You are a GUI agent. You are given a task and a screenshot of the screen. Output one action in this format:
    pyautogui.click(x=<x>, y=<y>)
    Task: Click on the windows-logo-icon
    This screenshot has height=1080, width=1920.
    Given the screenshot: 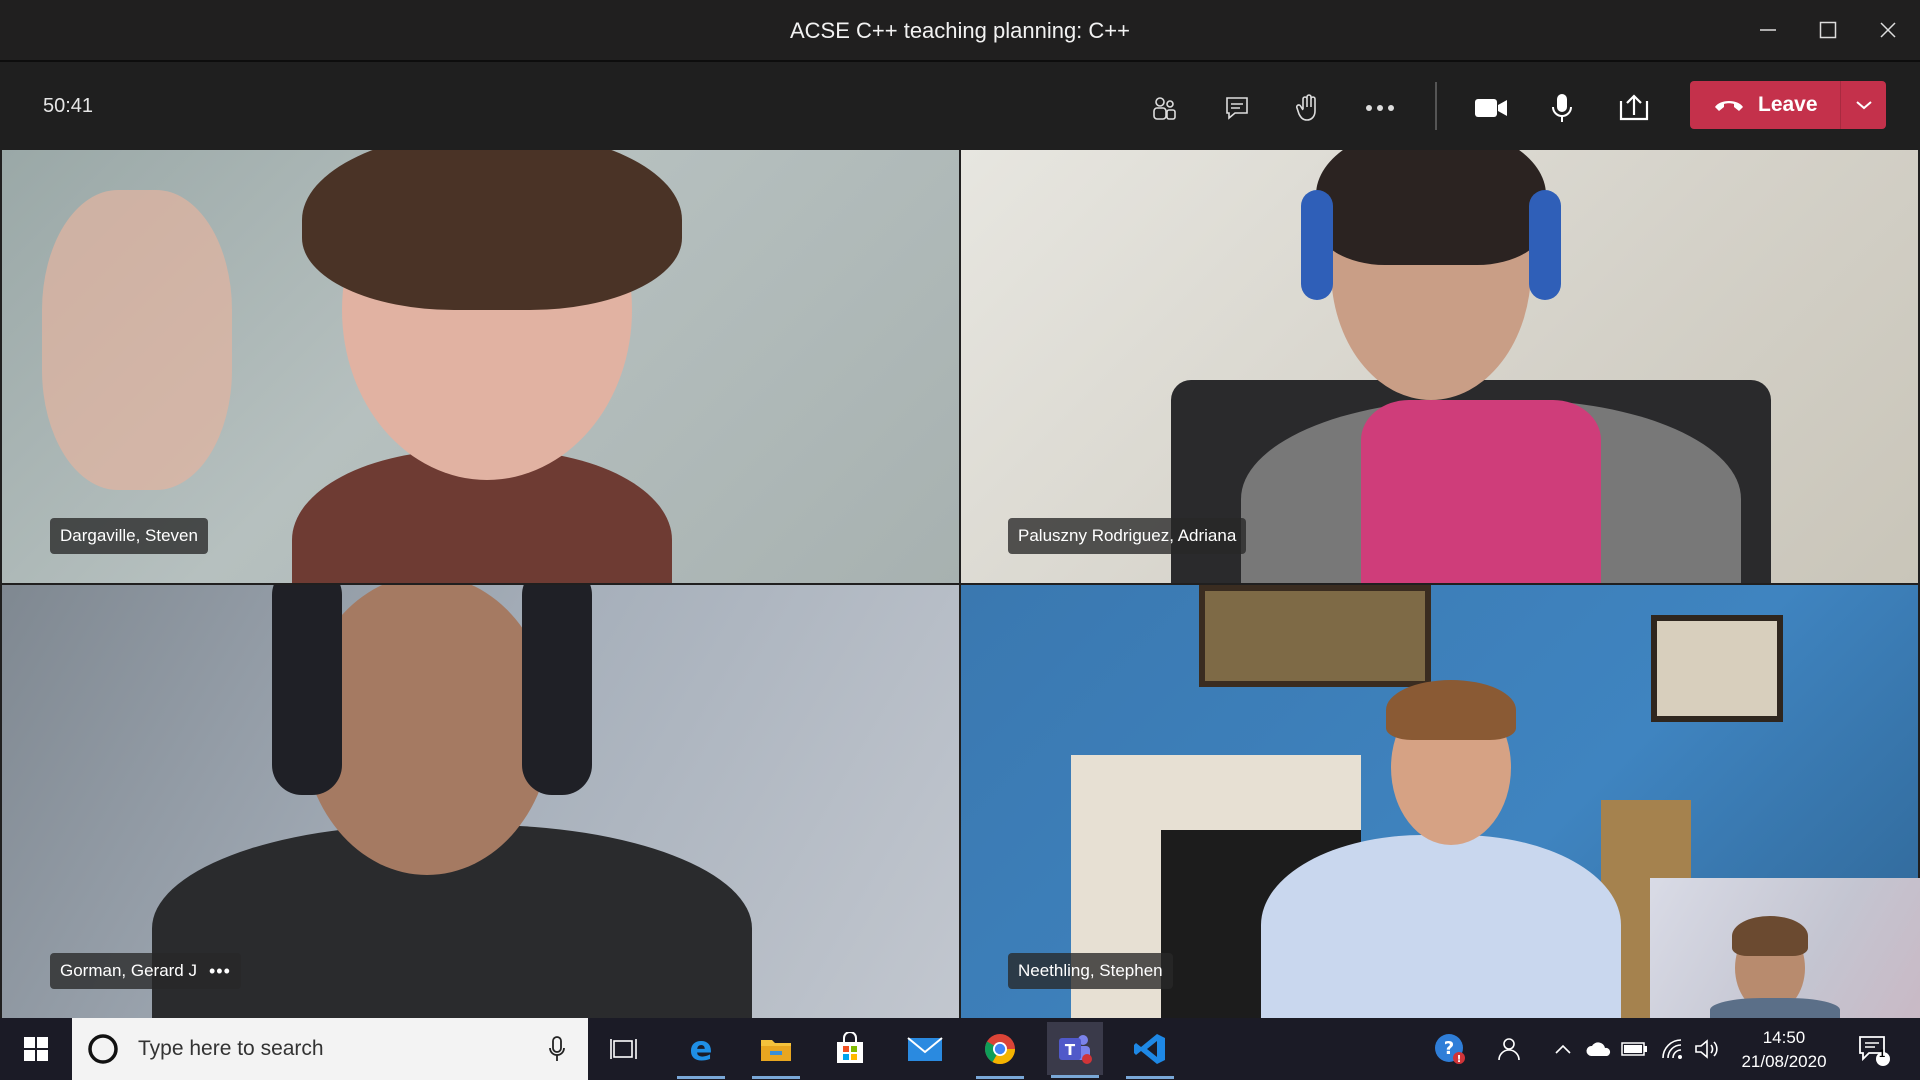 What is the action you would take?
    pyautogui.click(x=36, y=1049)
    